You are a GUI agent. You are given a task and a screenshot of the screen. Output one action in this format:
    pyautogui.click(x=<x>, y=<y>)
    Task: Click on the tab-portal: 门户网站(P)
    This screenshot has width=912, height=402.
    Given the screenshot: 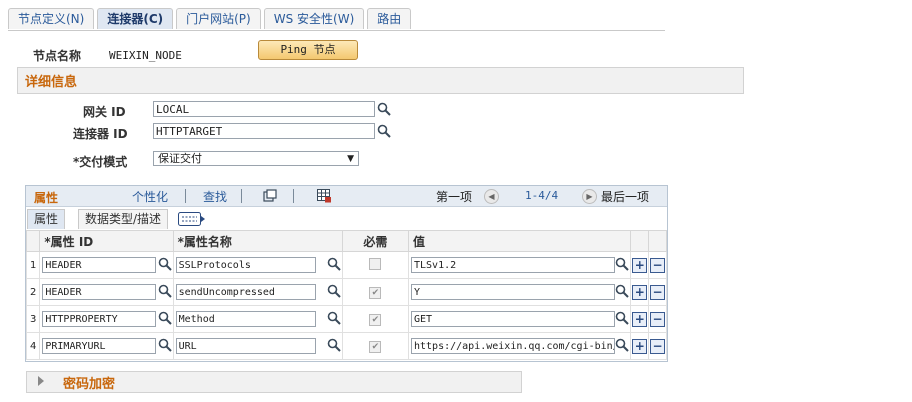 What is the action you would take?
    pyautogui.click(x=218, y=18)
    